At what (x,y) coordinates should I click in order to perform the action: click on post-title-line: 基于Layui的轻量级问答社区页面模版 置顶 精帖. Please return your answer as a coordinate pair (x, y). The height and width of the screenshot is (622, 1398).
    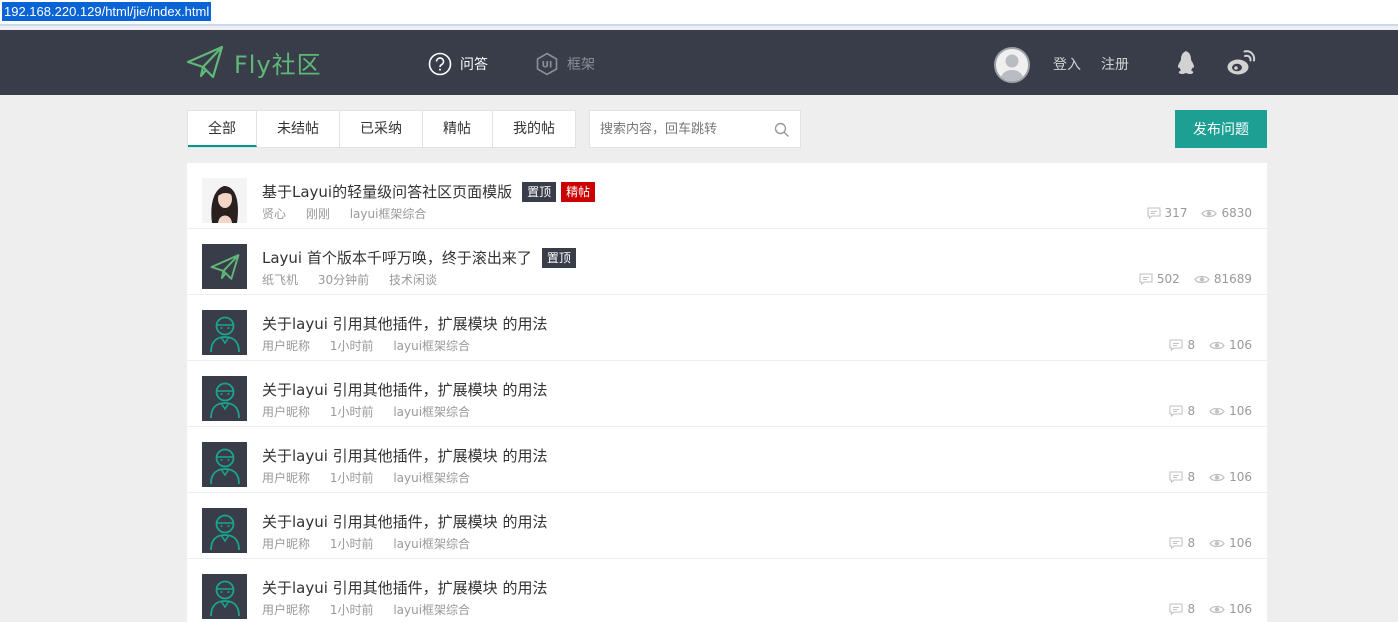
    Looking at the image, I should click on (429, 191).